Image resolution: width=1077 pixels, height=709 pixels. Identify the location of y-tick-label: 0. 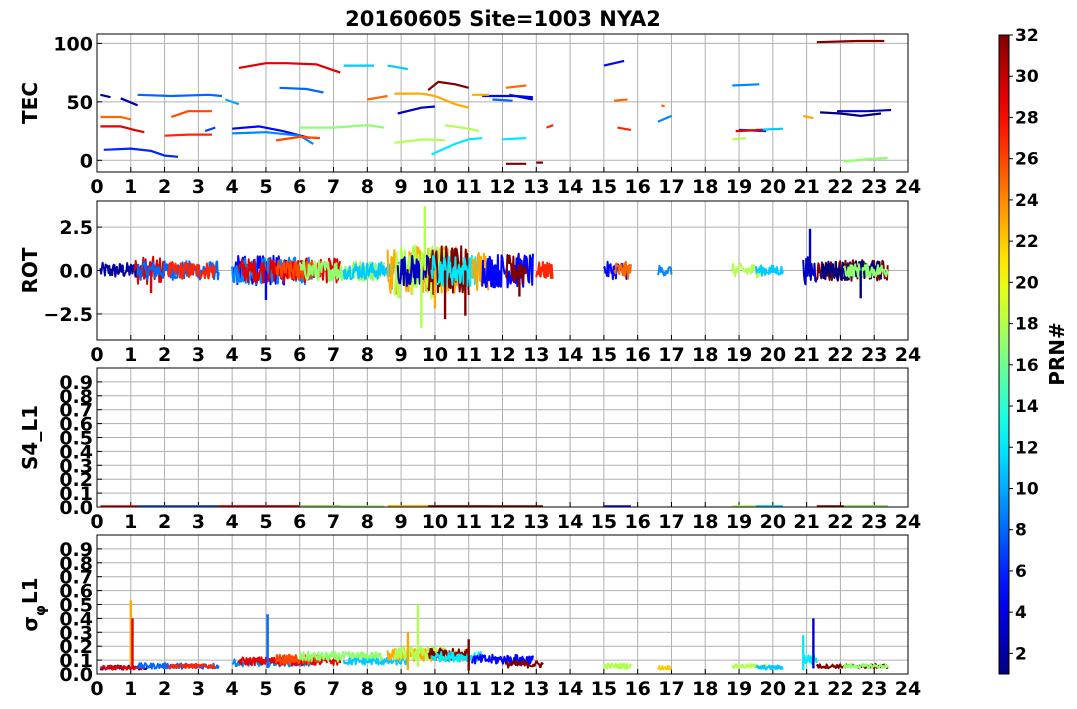
(86, 161).